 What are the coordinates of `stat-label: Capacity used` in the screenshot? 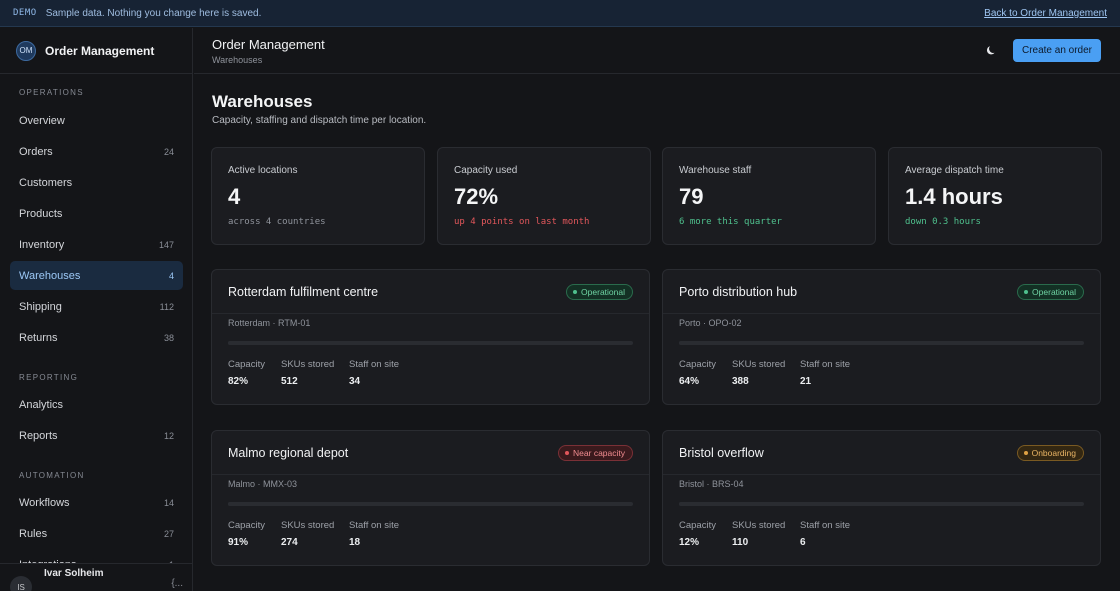 It's located at (486, 170).